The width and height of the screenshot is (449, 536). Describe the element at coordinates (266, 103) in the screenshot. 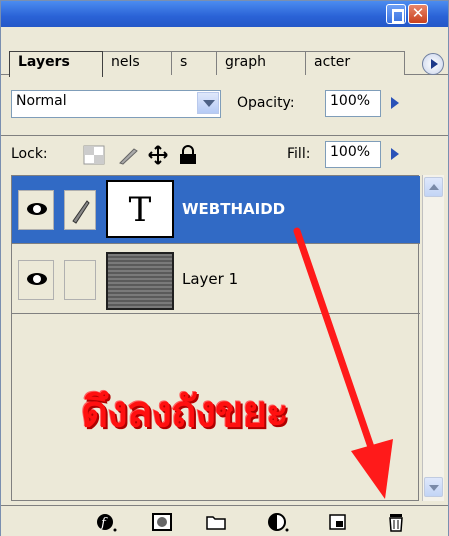

I see `opacity-label: Opacity:` at that location.